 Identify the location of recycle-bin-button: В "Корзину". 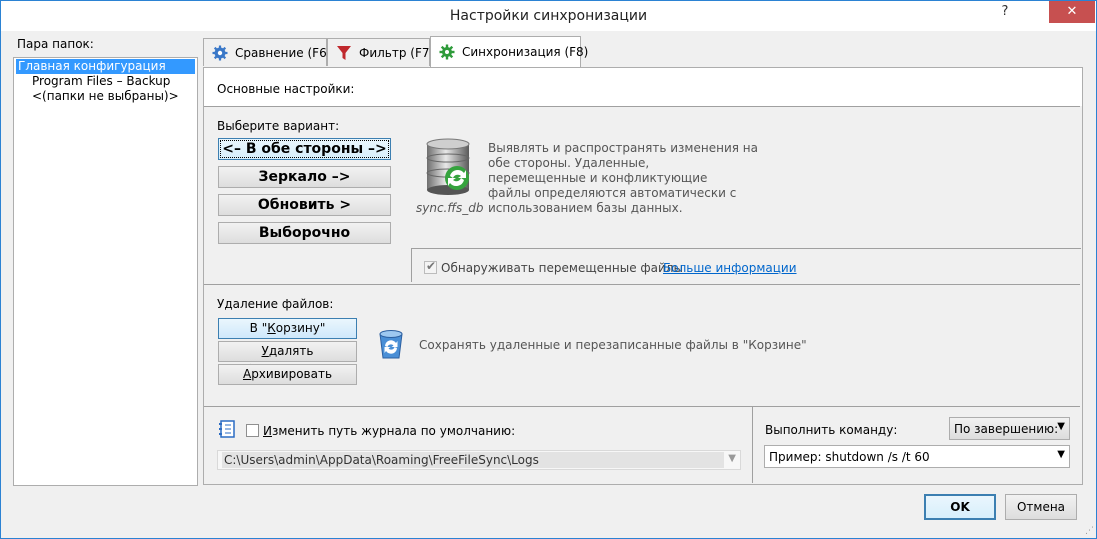
(287, 328).